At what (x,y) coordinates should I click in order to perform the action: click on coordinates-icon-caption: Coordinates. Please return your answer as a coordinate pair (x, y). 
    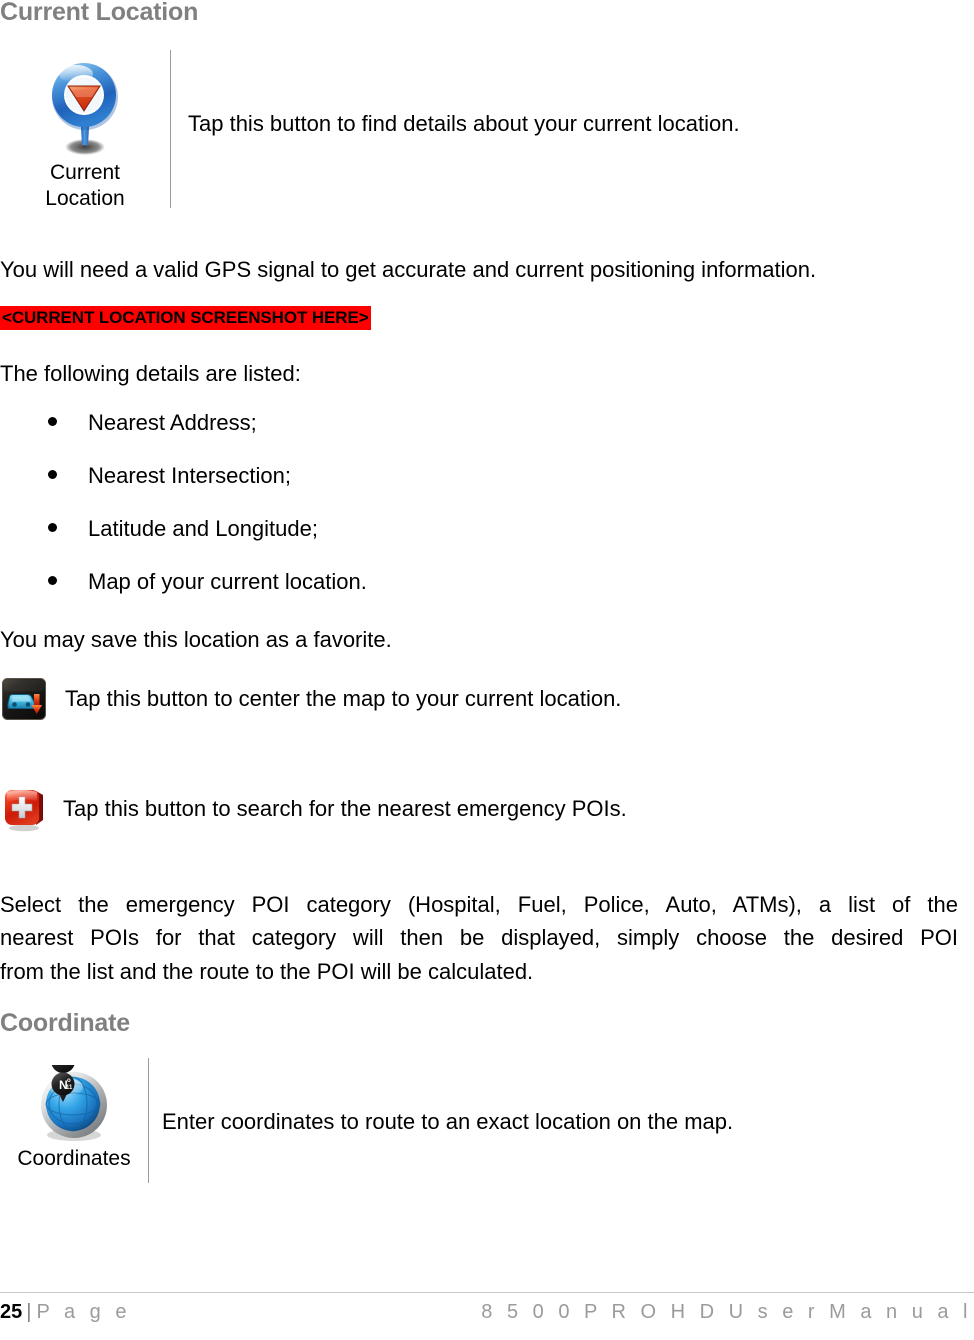
    Looking at the image, I should click on (74, 1158).